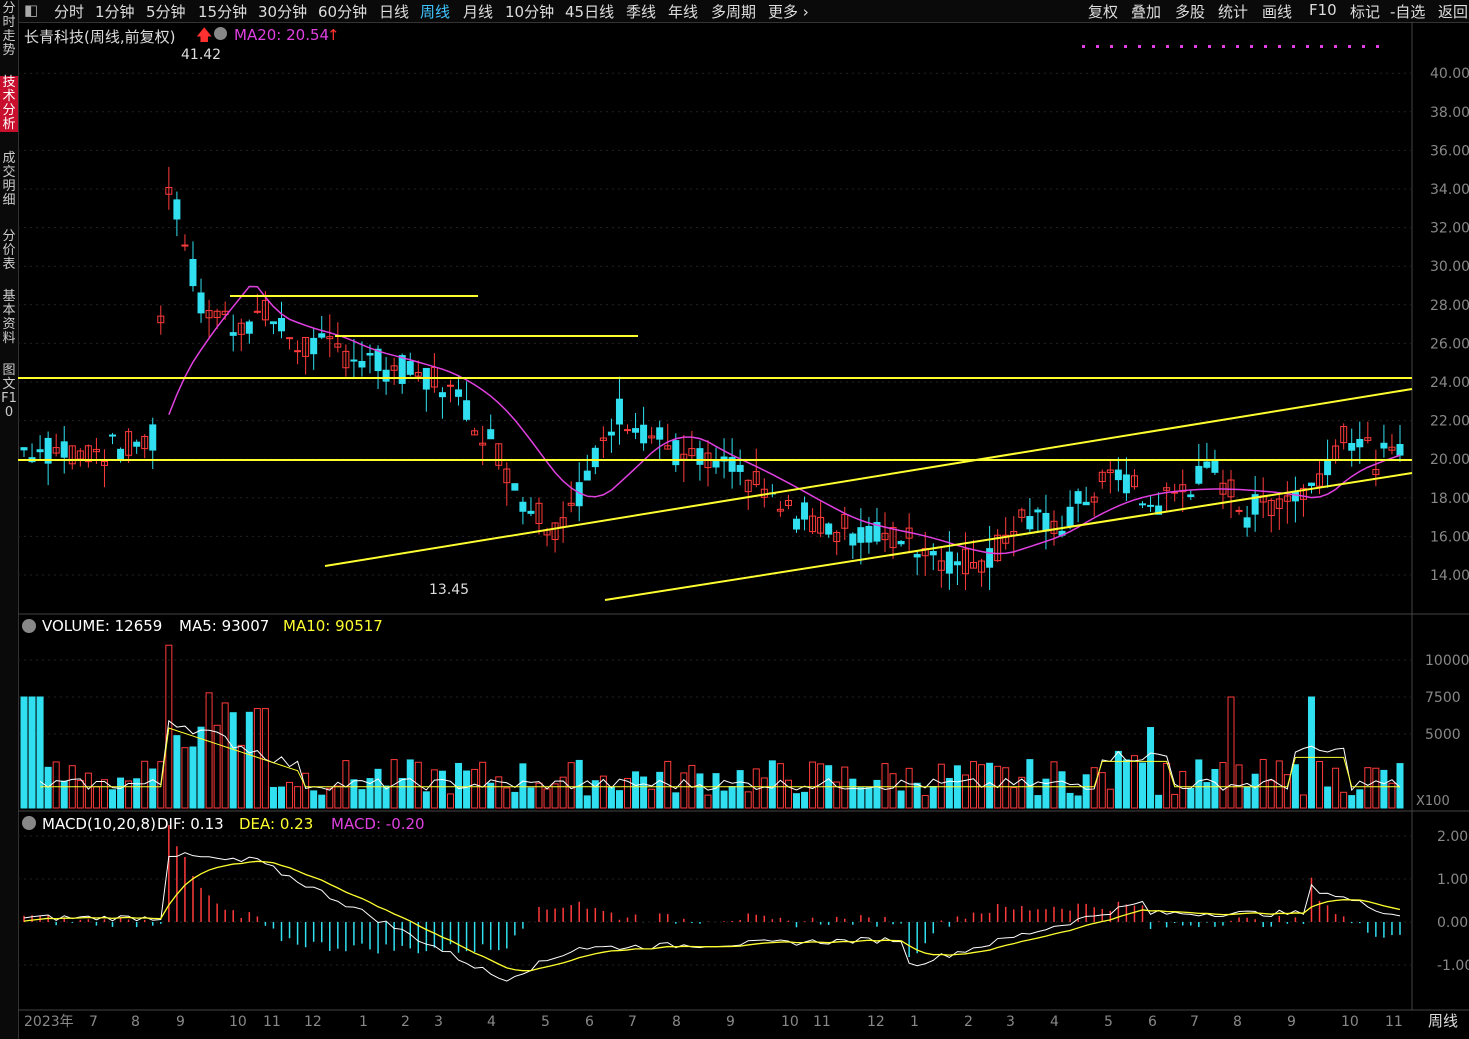 This screenshot has width=1469, height=1039. I want to click on macd-toggle-icon, so click(29, 823).